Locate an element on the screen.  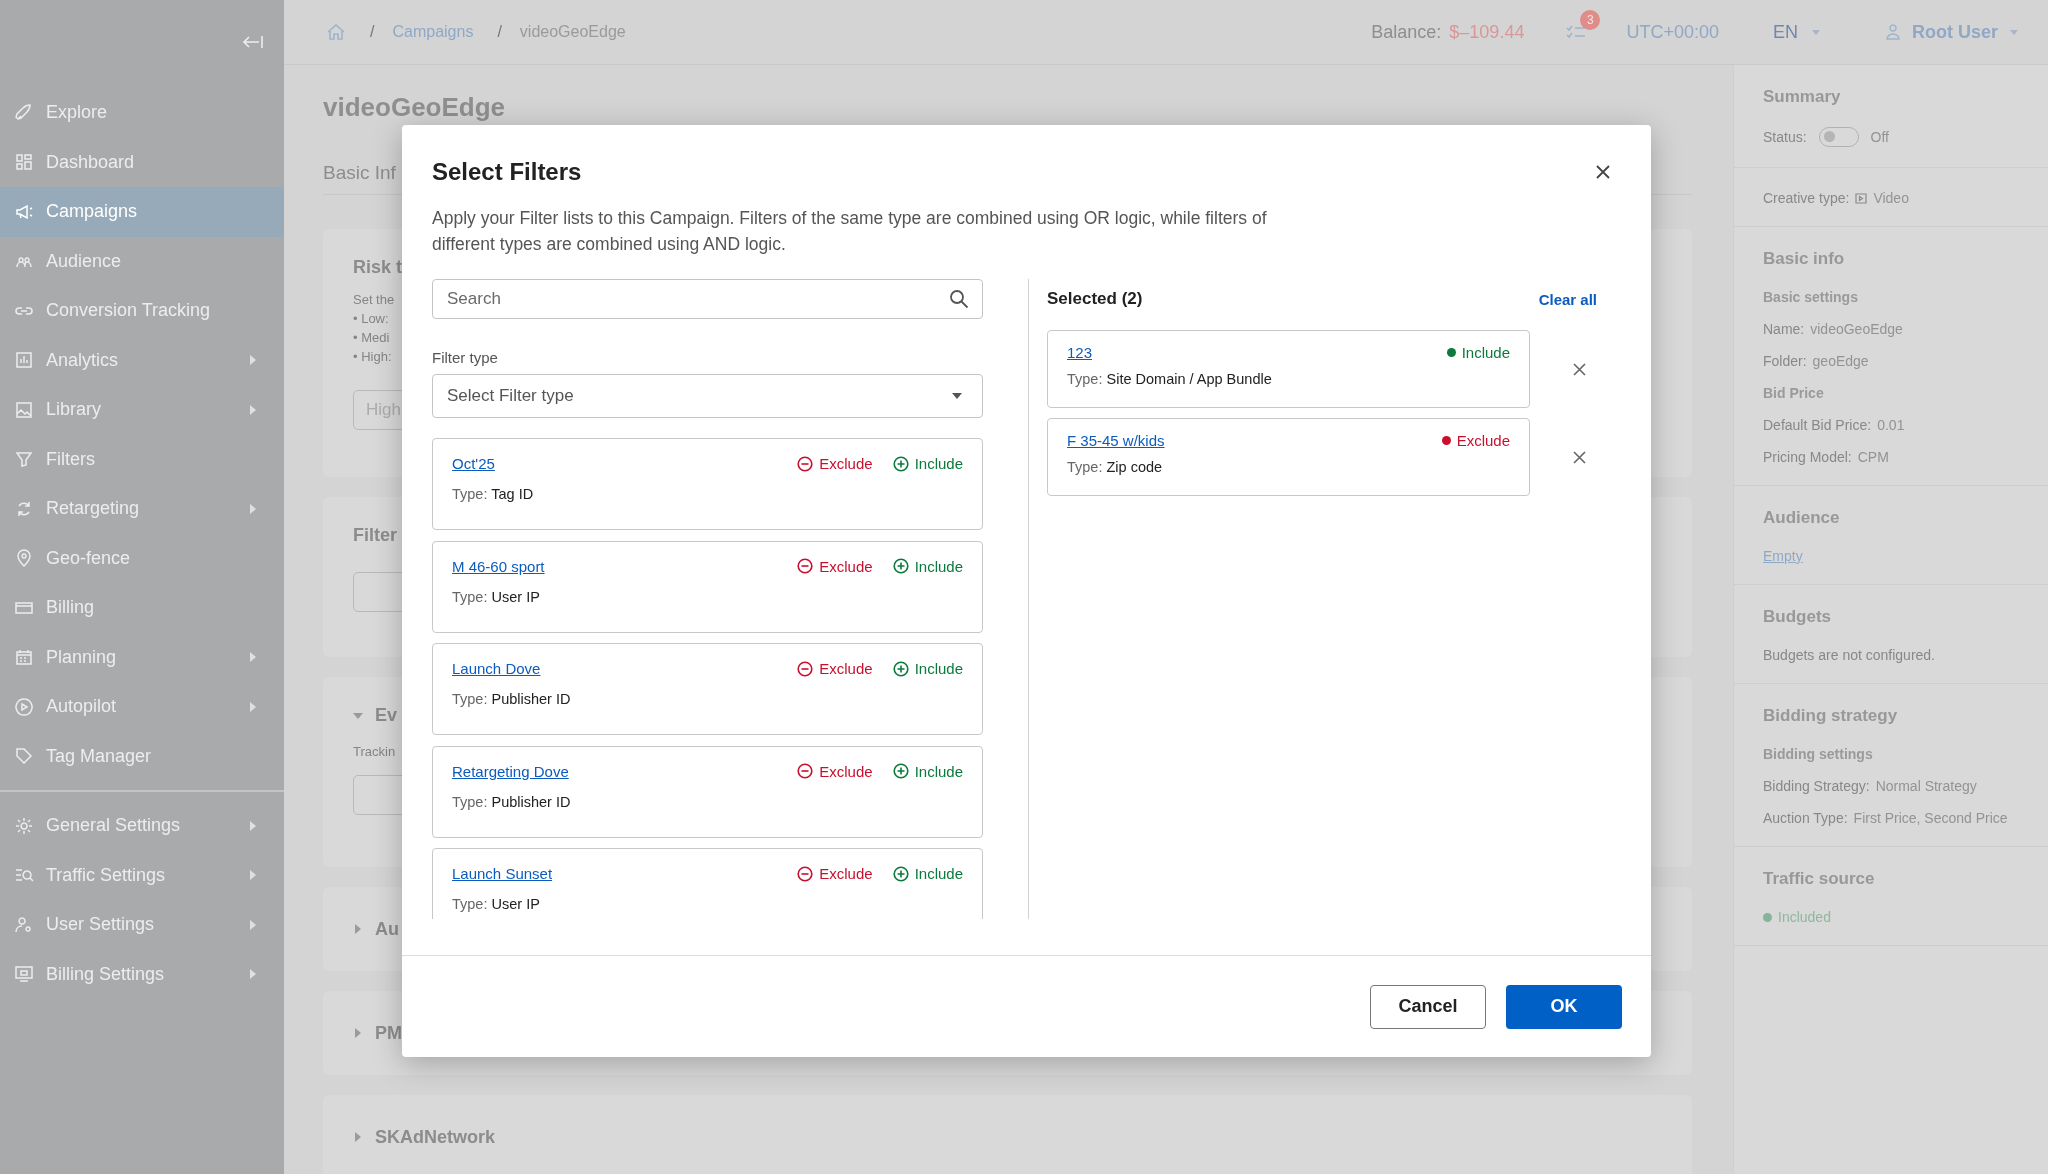
user-icon is located at coordinates (1893, 32).